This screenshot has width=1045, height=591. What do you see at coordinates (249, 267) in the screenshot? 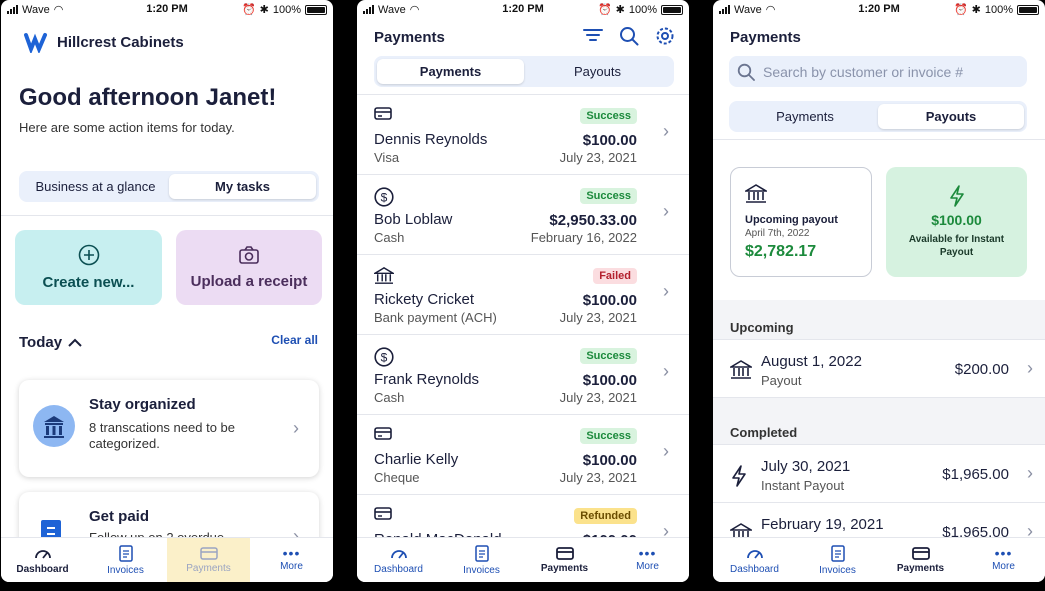
I see `upload-receipt-button: Upload a receipt` at bounding box center [249, 267].